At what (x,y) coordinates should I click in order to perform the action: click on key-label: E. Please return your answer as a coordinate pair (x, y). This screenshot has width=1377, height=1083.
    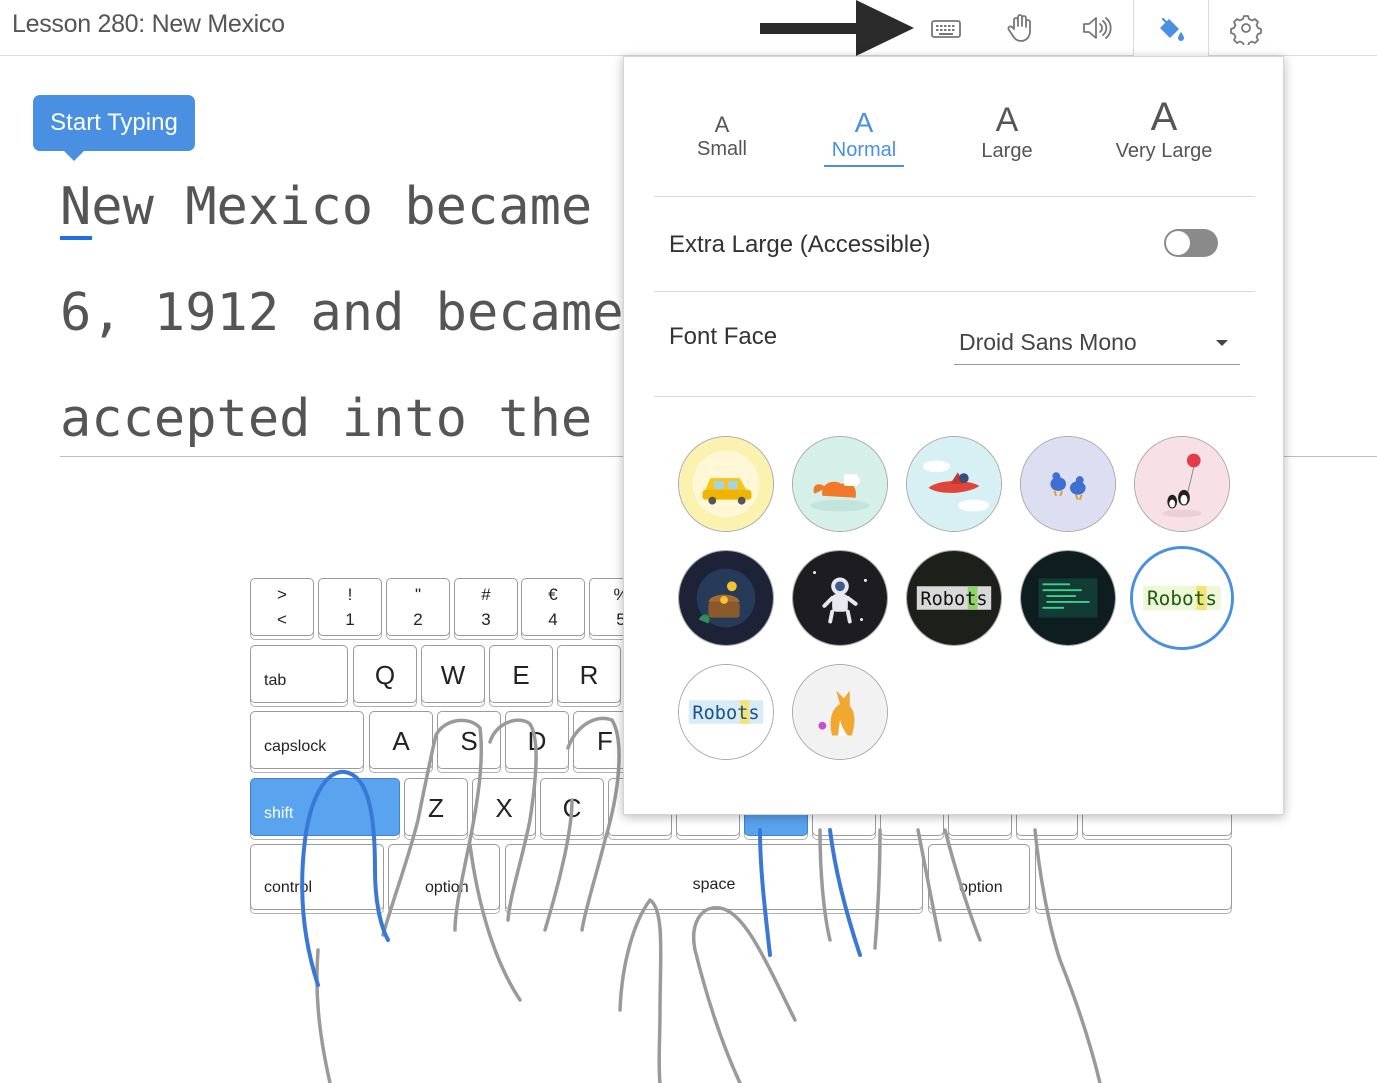
    Looking at the image, I should click on (521, 675).